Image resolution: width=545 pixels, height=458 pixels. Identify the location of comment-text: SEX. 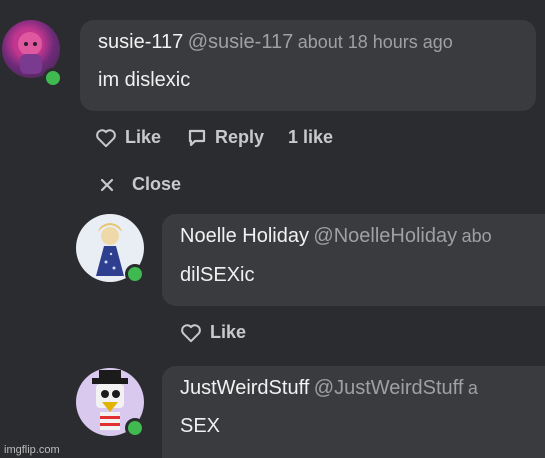
(200, 426).